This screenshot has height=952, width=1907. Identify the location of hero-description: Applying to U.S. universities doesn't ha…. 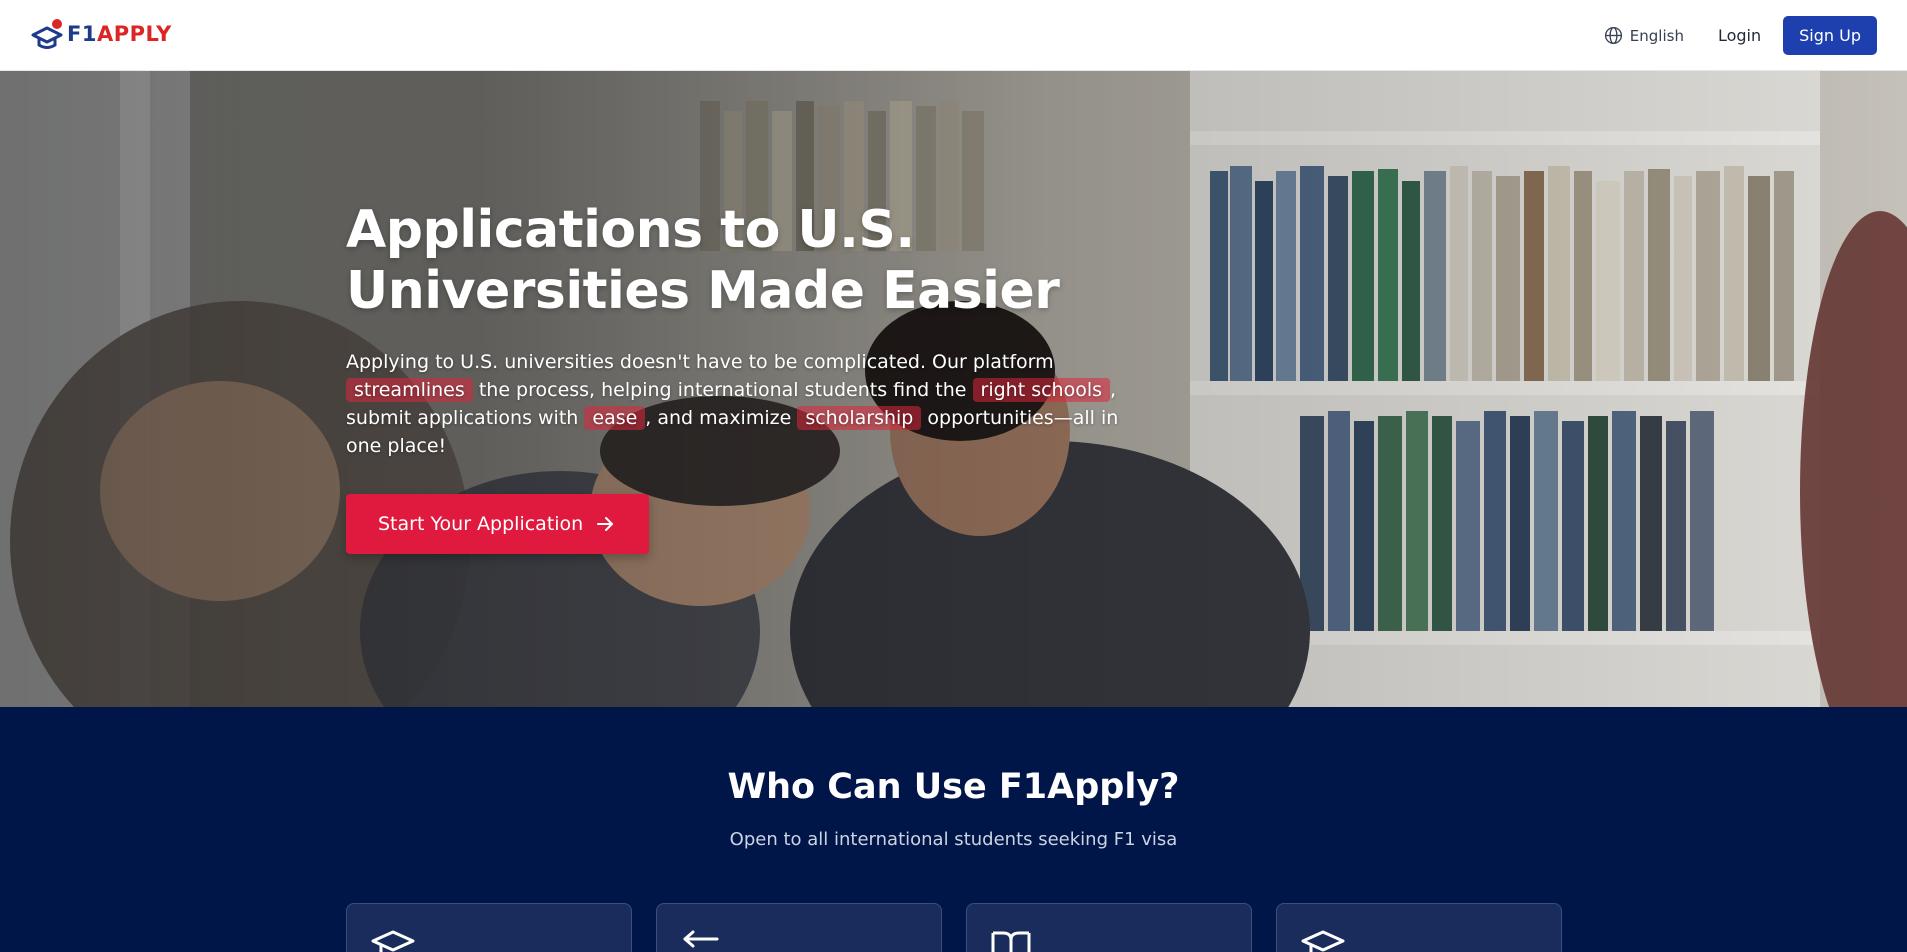
(736, 404).